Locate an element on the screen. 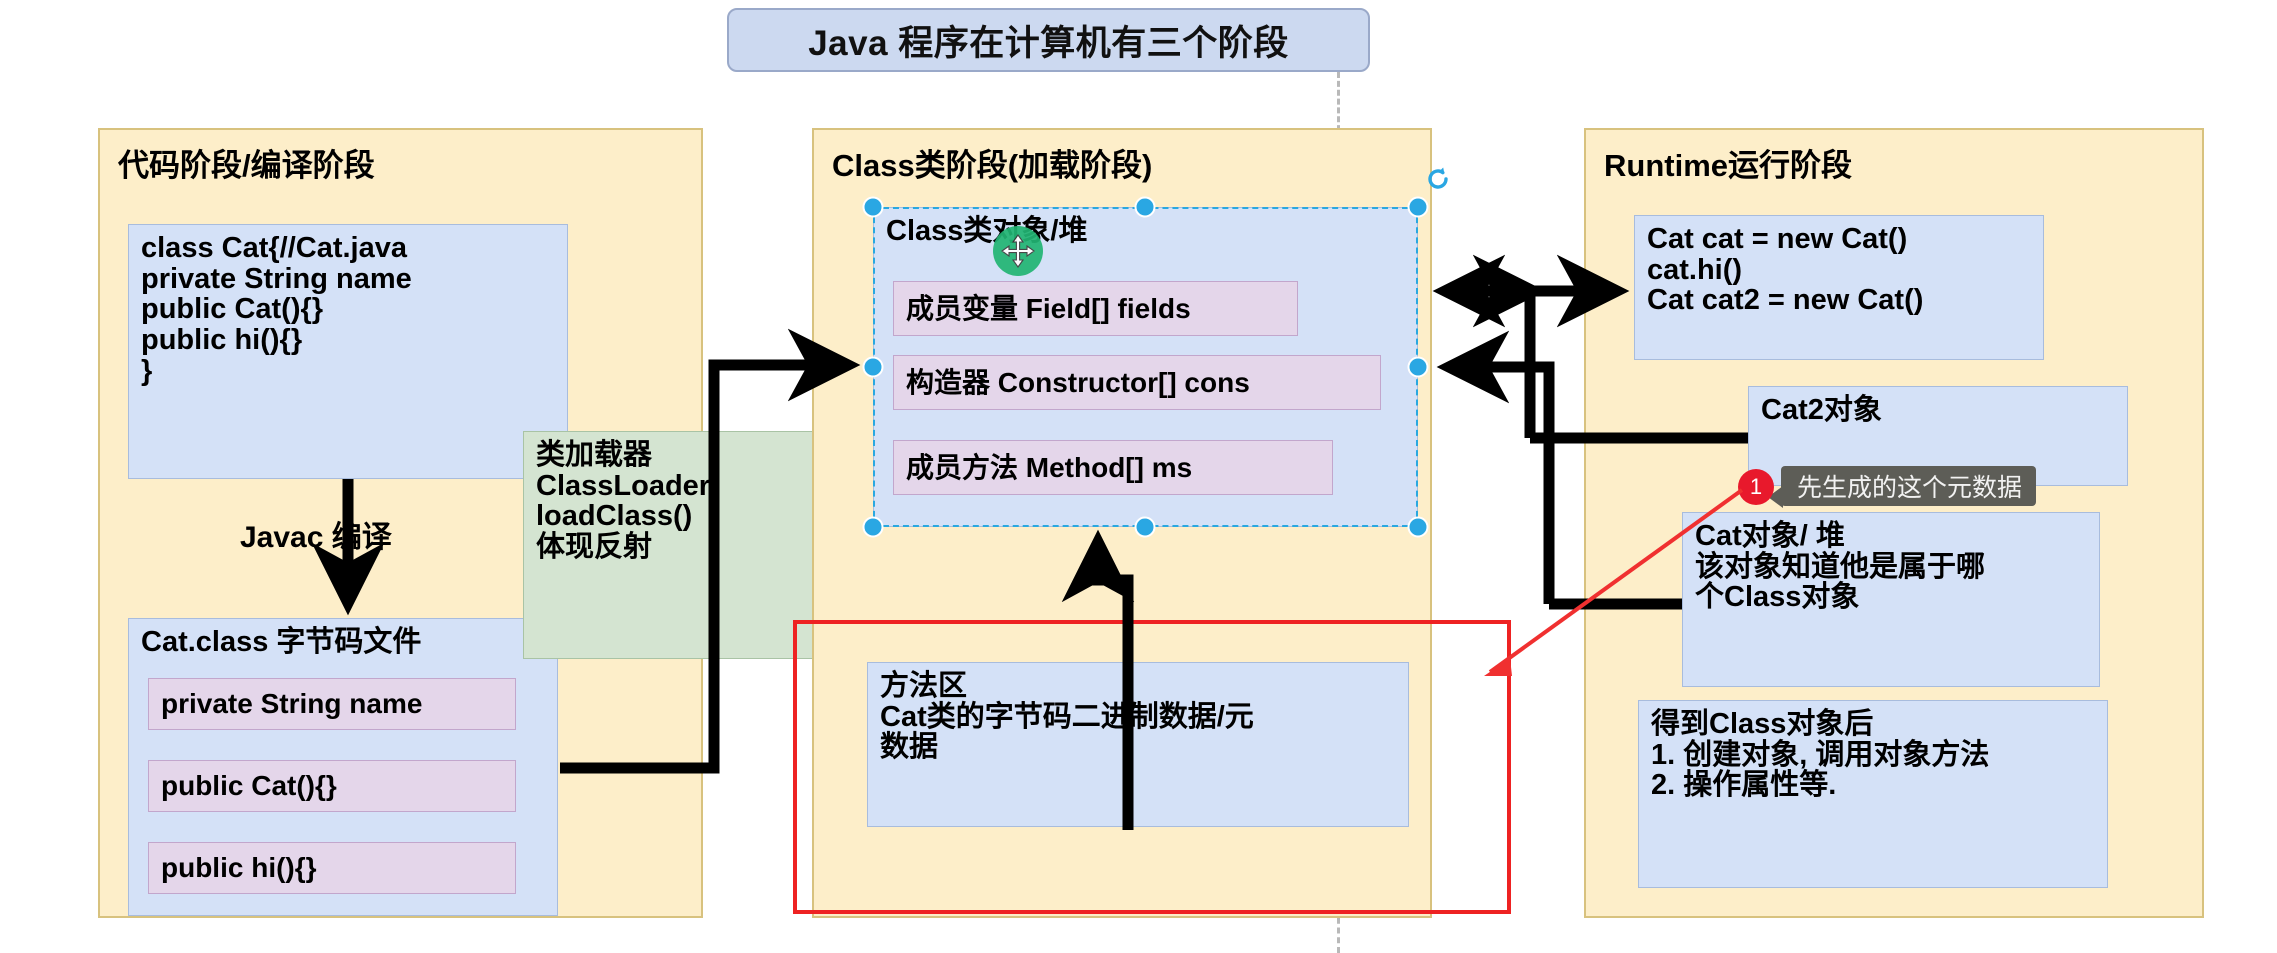  annotation-tooltip-text: 先生成的这个元数据 is located at coordinates (1910, 488).